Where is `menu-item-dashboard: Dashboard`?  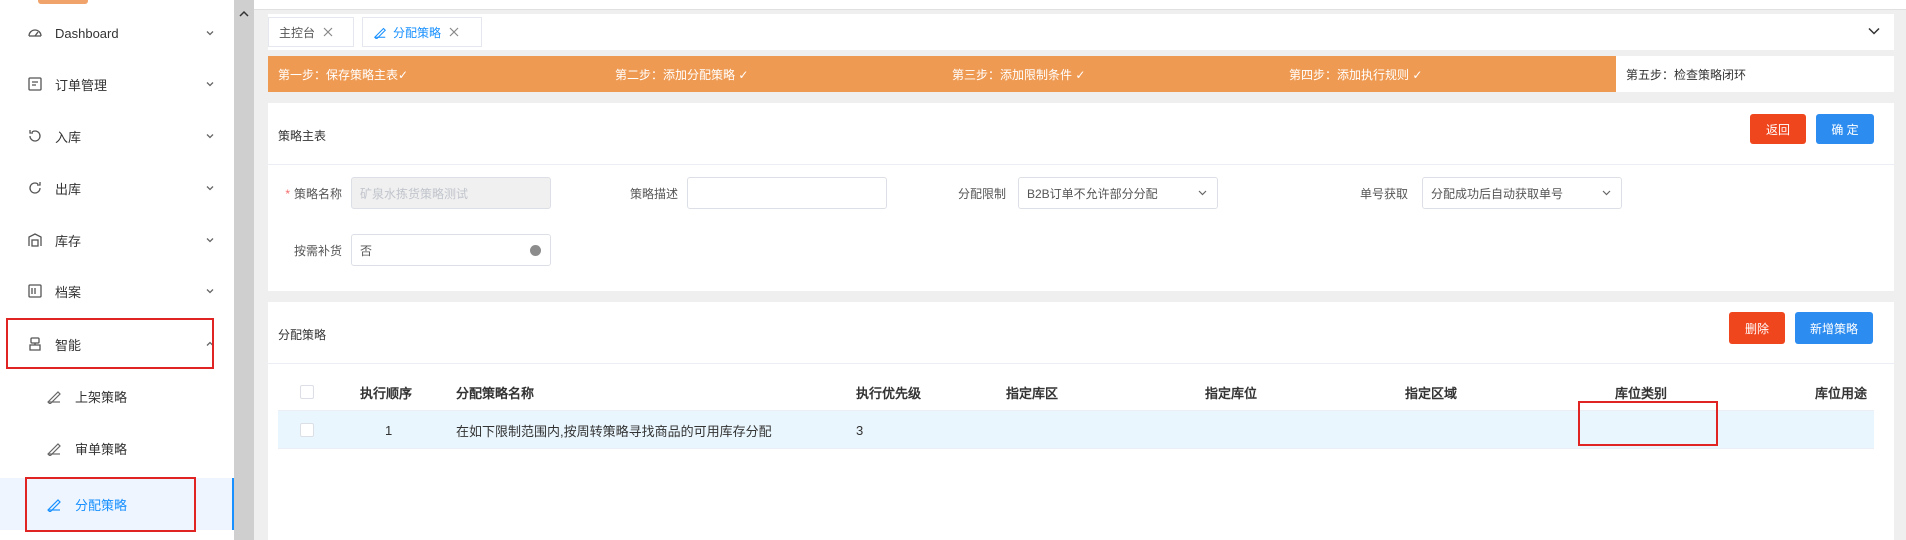
menu-item-dashboard: Dashboard is located at coordinates (117, 33).